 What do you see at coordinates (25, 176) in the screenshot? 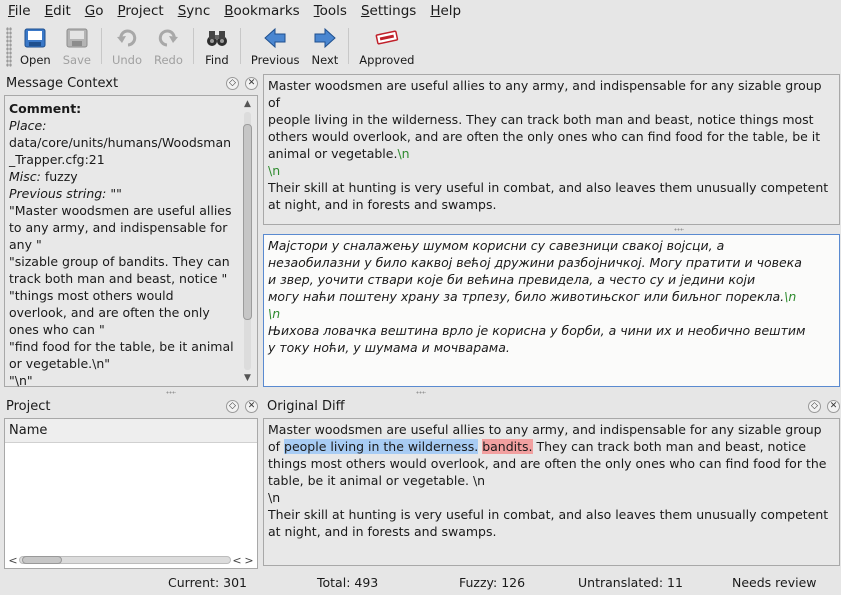
I see `misc-label: Misc:` at bounding box center [25, 176].